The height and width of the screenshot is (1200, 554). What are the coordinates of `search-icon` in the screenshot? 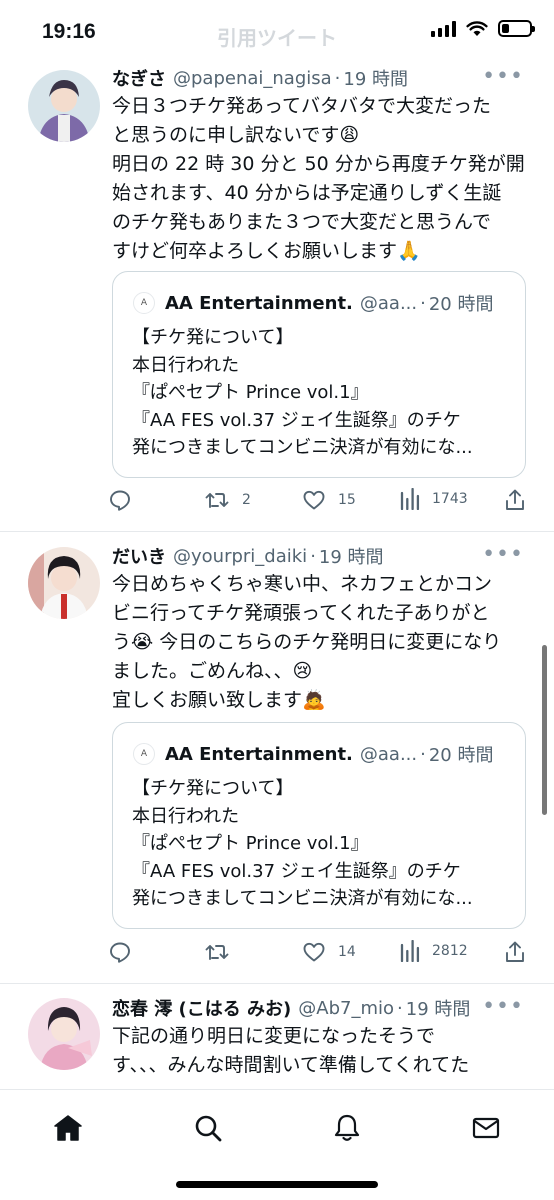 It's located at (208, 1128).